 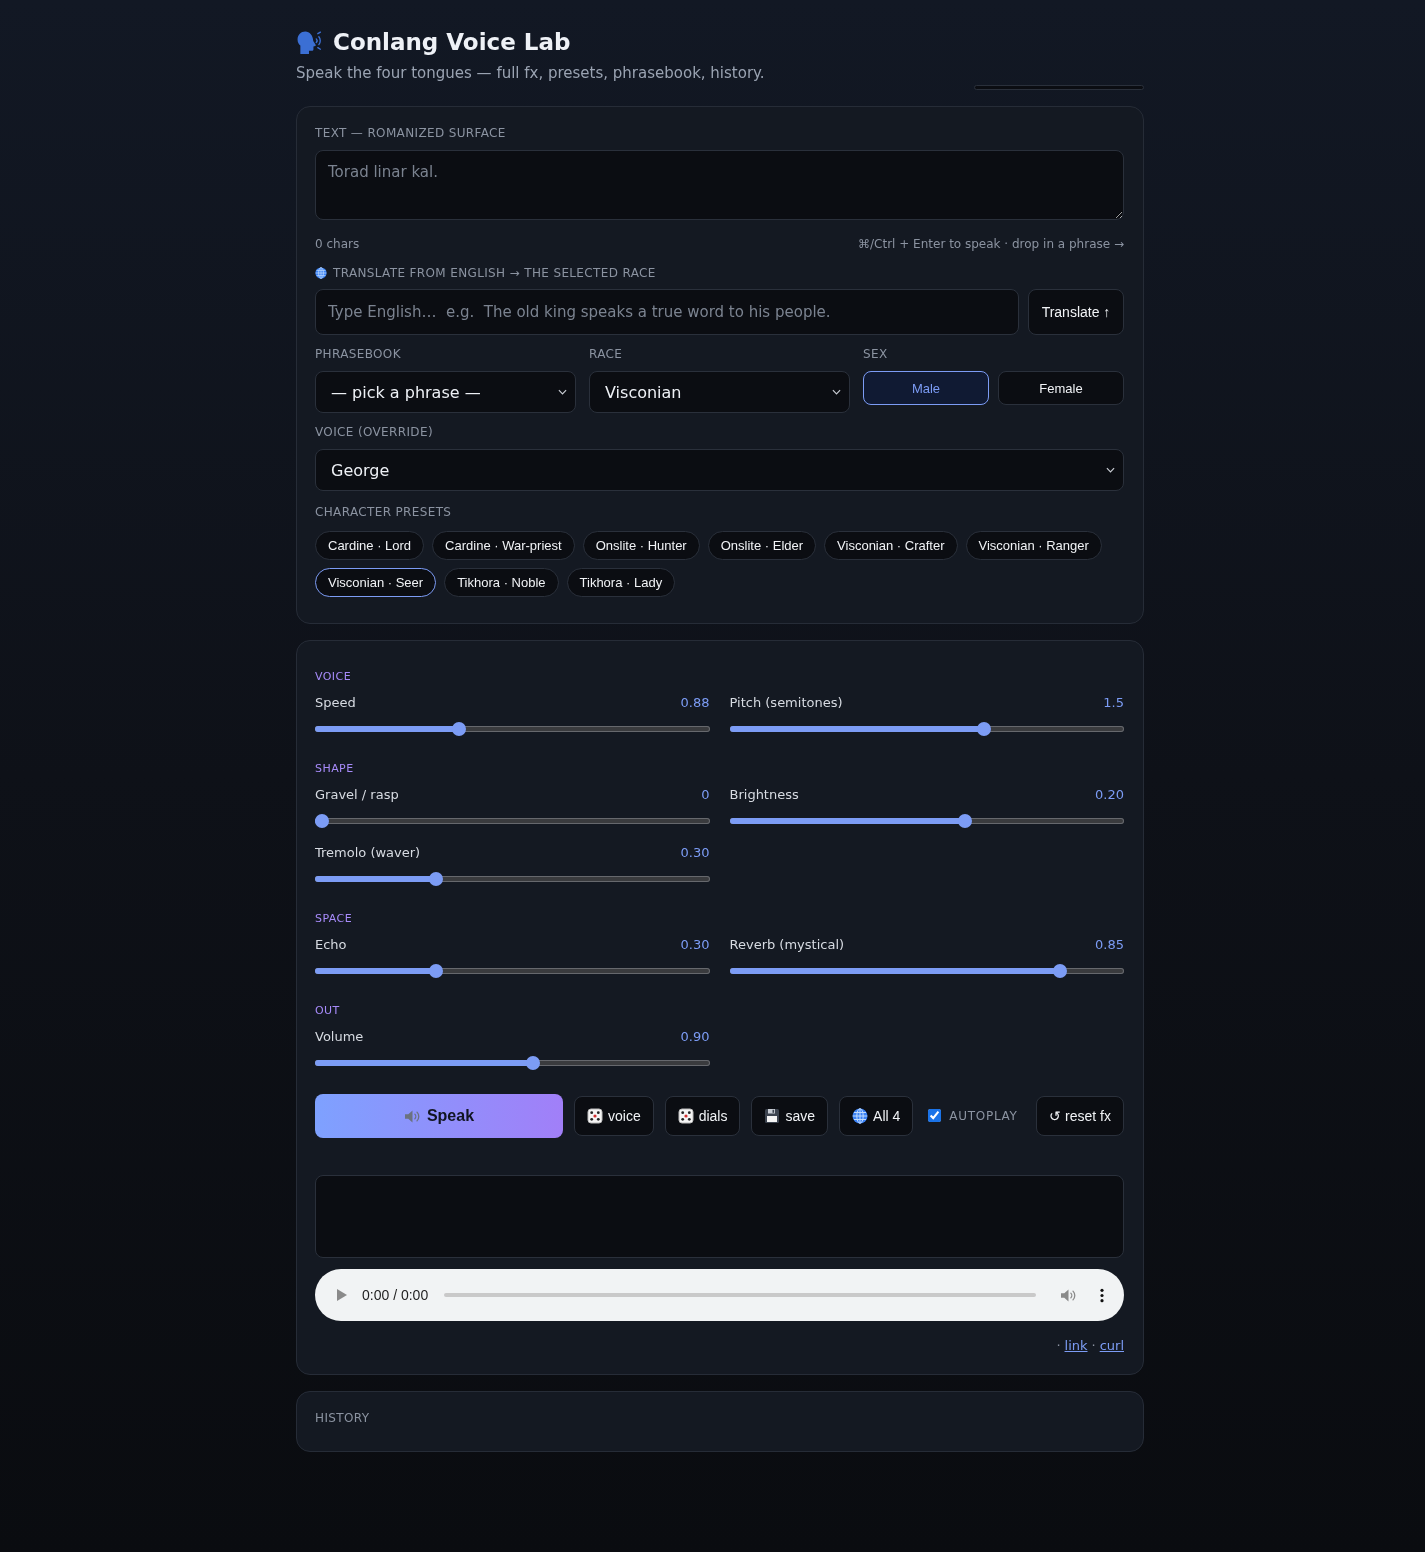 What do you see at coordinates (1033, 545) in the screenshot?
I see `preset-chip: Visconian · Ranger` at bounding box center [1033, 545].